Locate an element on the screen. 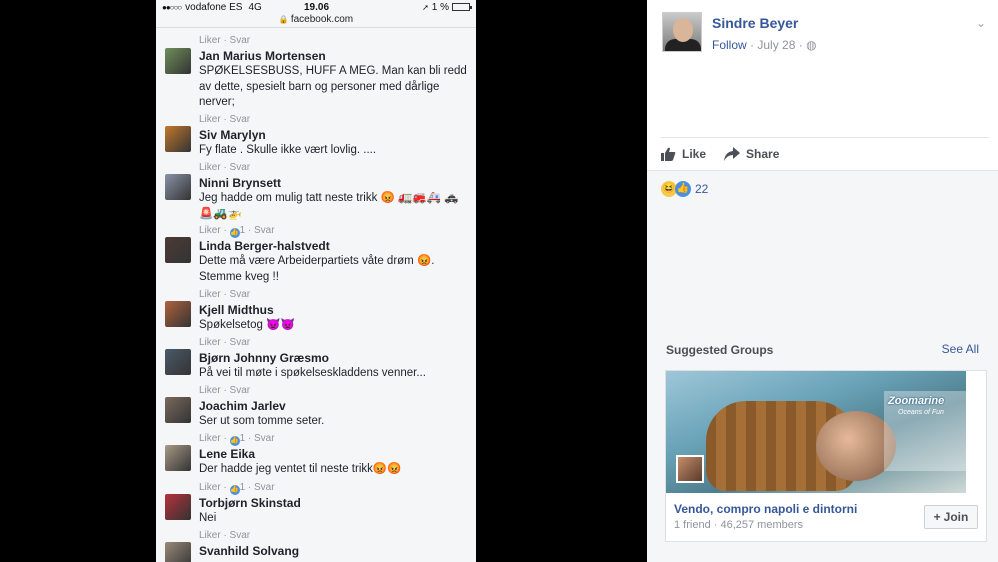 The height and width of the screenshot is (562, 998). comment-text: Nei is located at coordinates (208, 518).